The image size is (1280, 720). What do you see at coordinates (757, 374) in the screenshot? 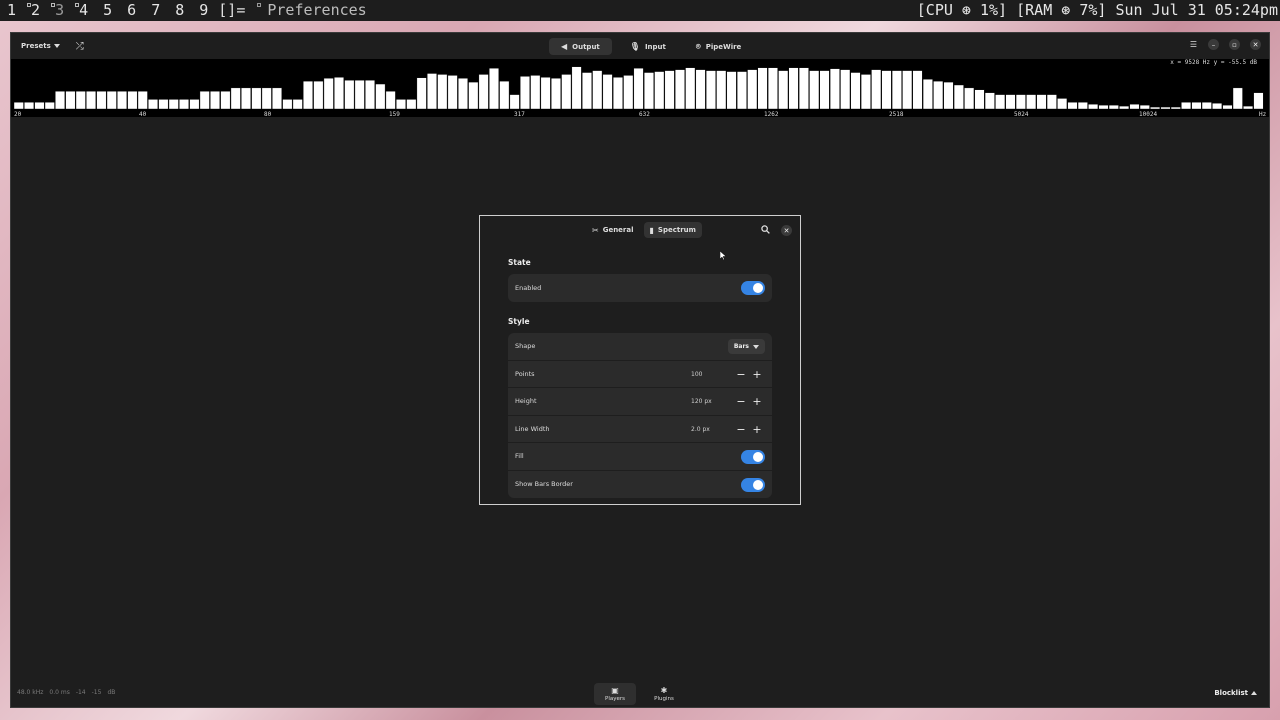
I see `points-increment-button: +` at bounding box center [757, 374].